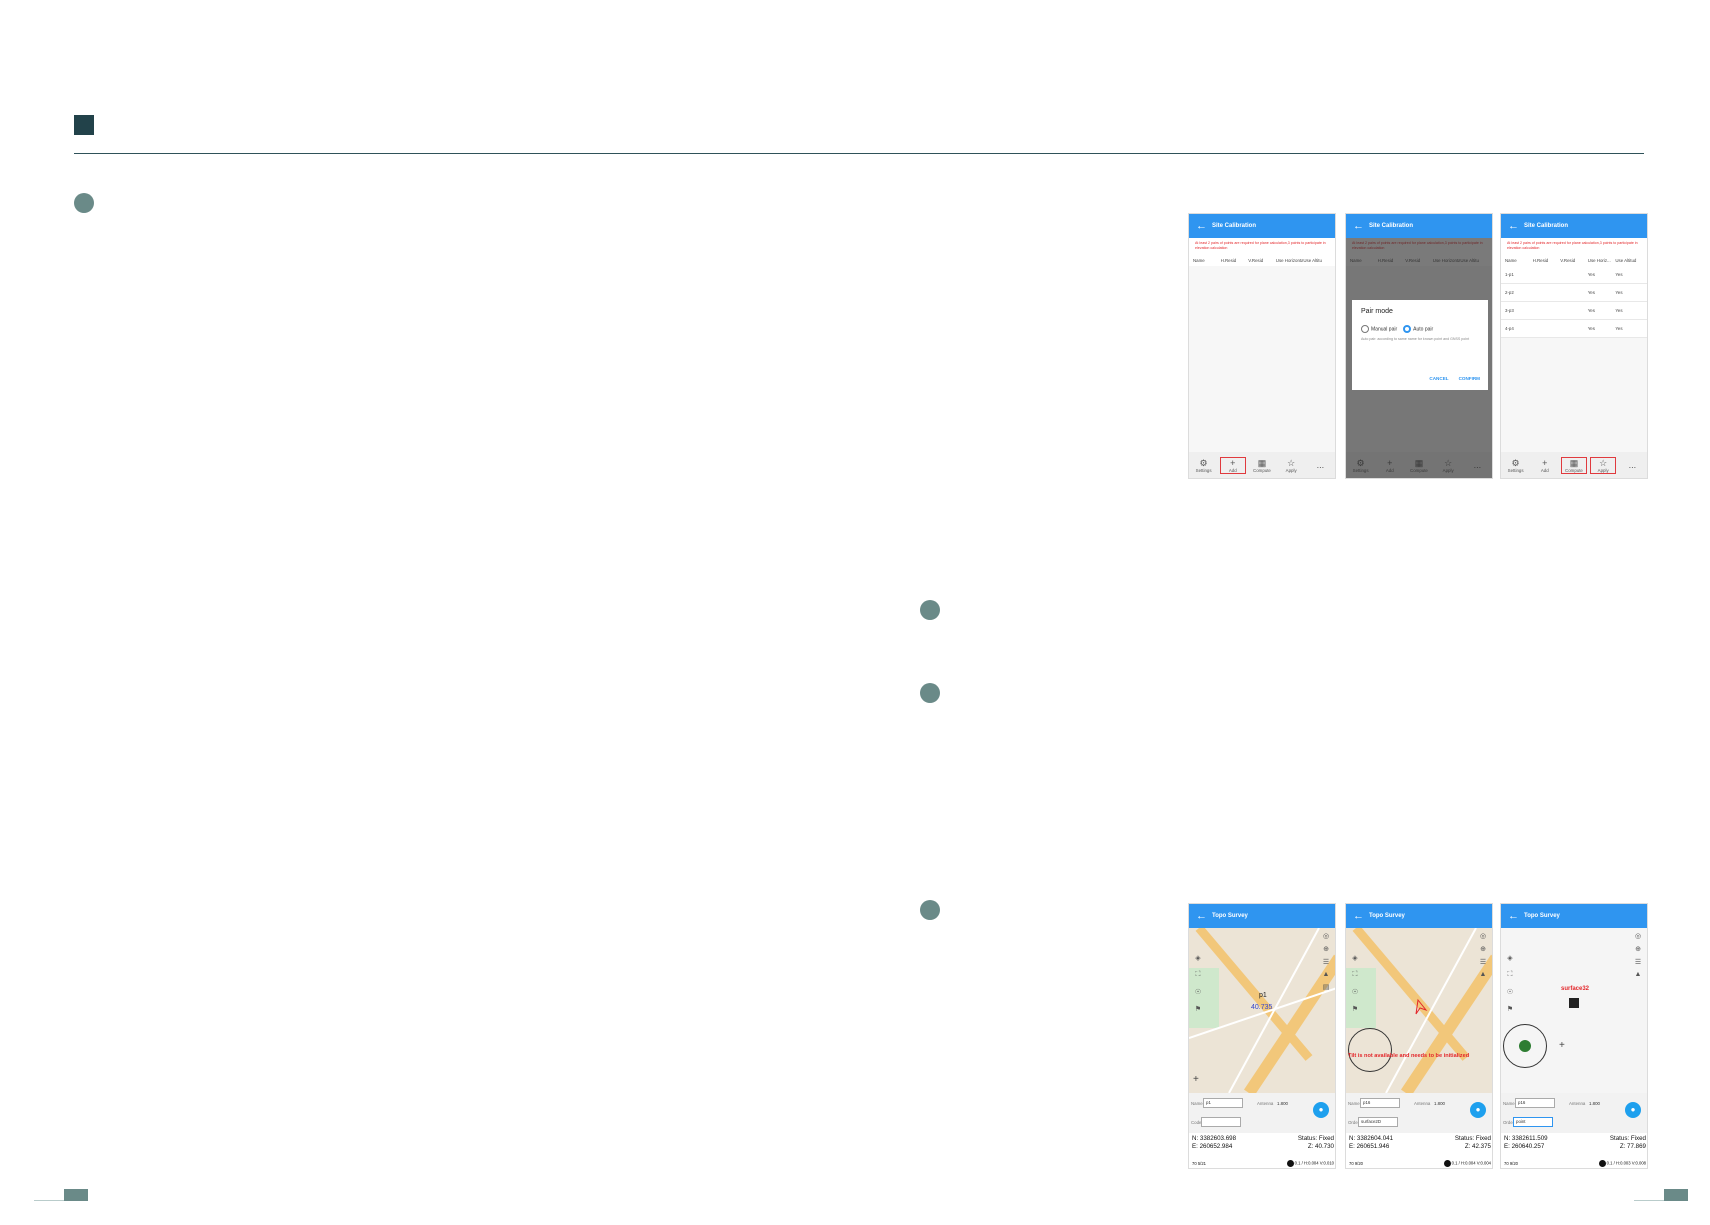 The height and width of the screenshot is (1225, 1710). Describe the element at coordinates (1262, 1010) in the screenshot. I see `map-view: p1 40.735 +` at that location.